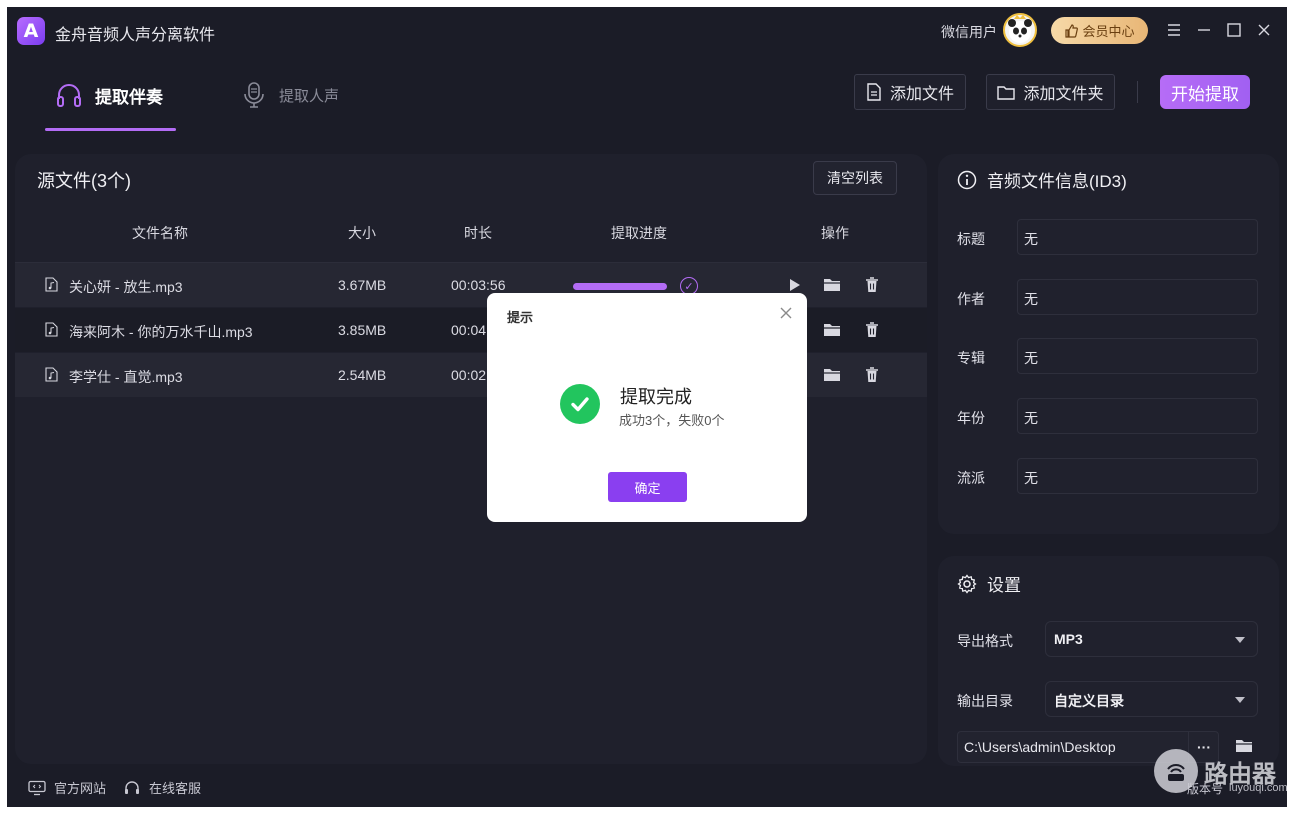 The height and width of the screenshot is (814, 1294). What do you see at coordinates (31, 31) in the screenshot?
I see `app-logo-icon: A` at bounding box center [31, 31].